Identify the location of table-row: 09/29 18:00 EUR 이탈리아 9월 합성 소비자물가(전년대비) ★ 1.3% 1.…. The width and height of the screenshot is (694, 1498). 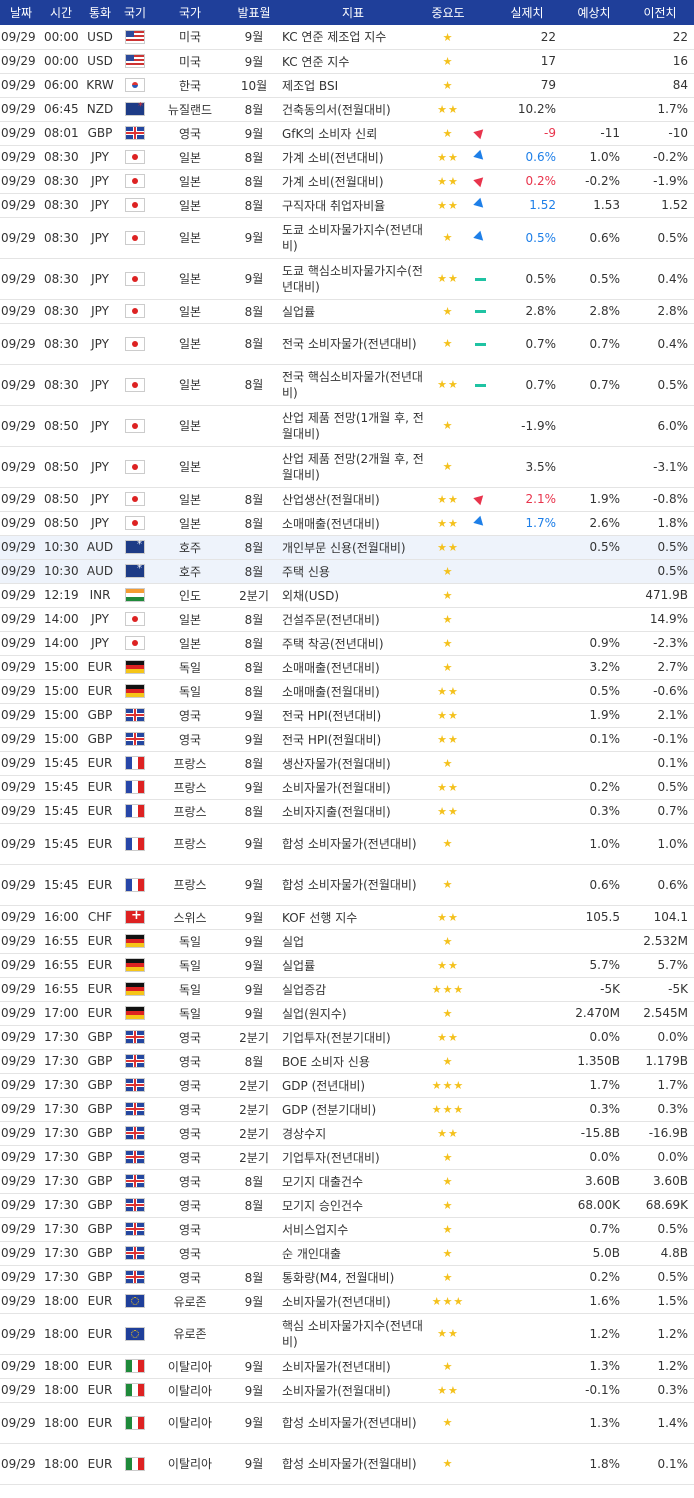
(347, 1423).